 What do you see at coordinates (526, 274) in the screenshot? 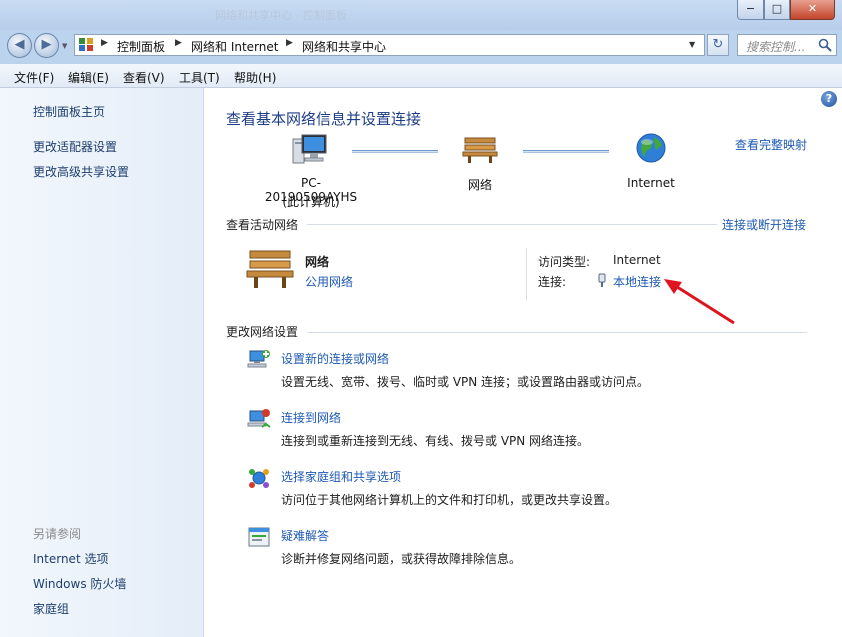
I see `vertical-divider` at bounding box center [526, 274].